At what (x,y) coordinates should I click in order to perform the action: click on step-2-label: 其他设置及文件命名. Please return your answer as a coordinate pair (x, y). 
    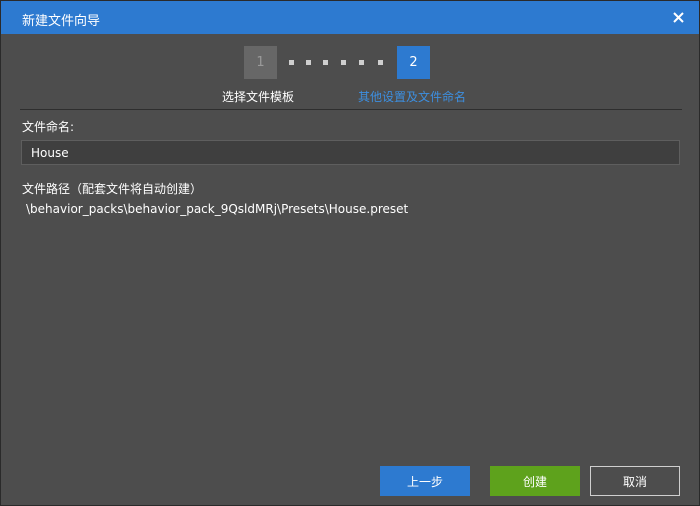
    Looking at the image, I should click on (412, 97).